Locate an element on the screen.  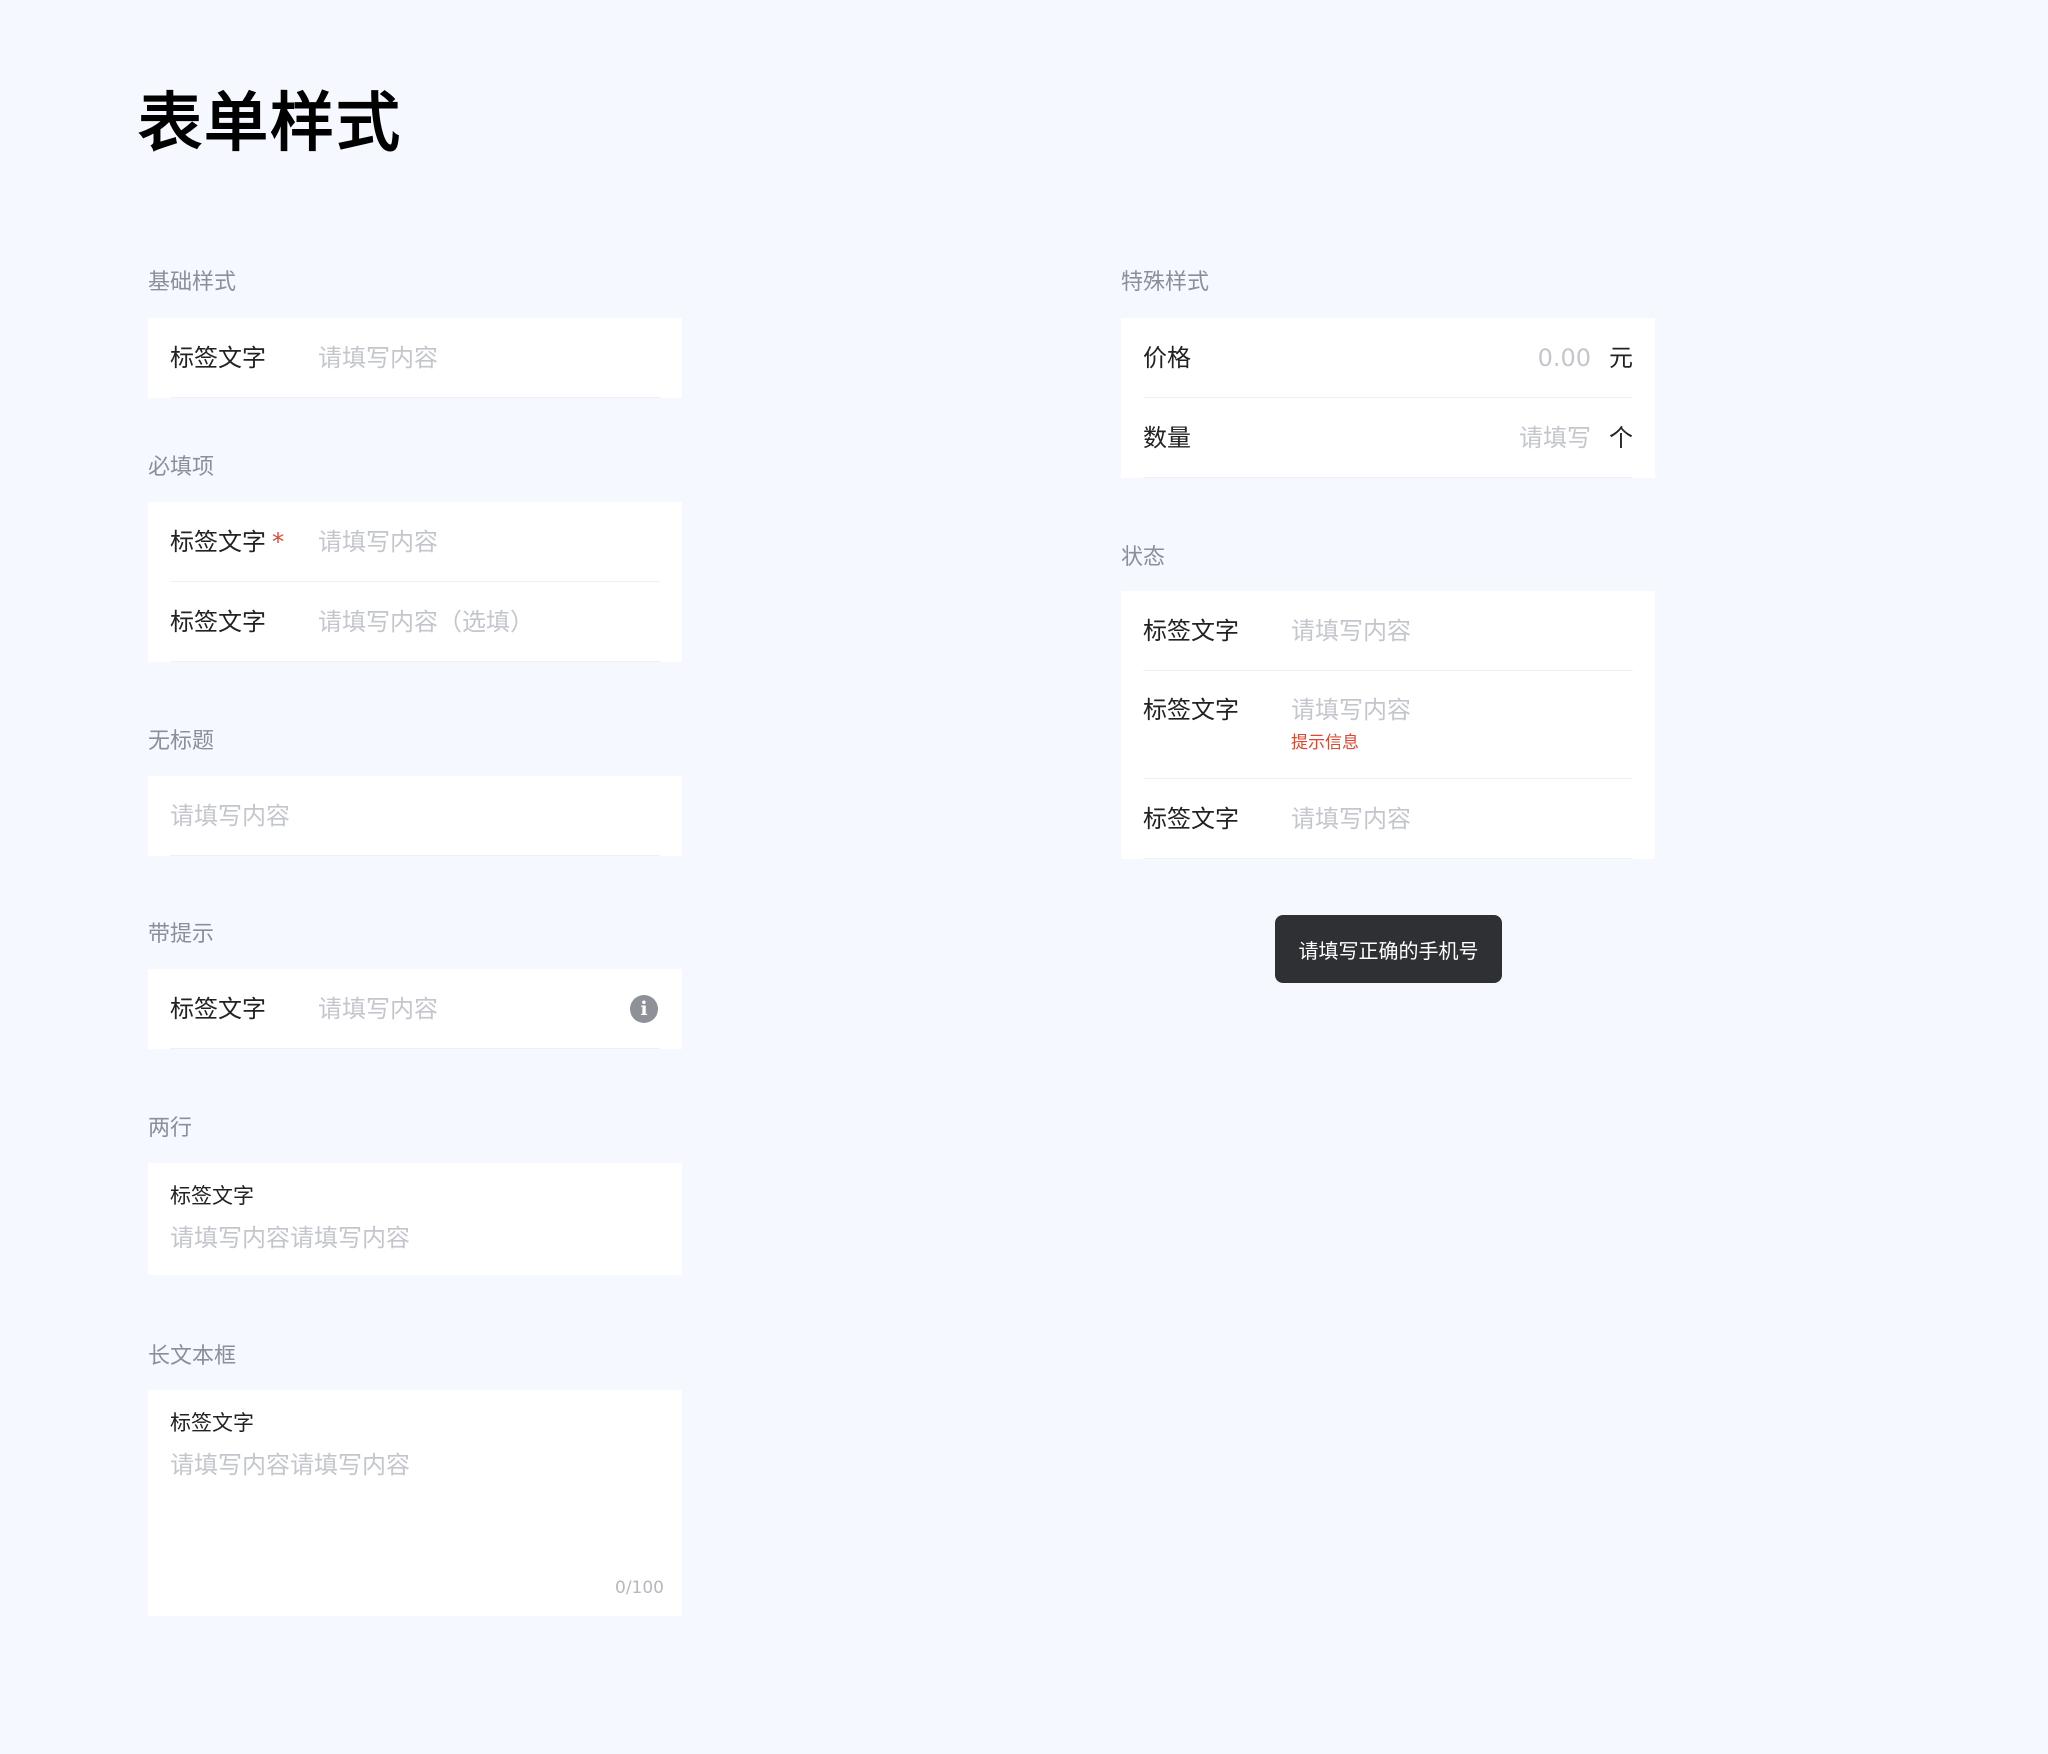
with-tip-form-card: 标签文字 i is located at coordinates (415, 1009).